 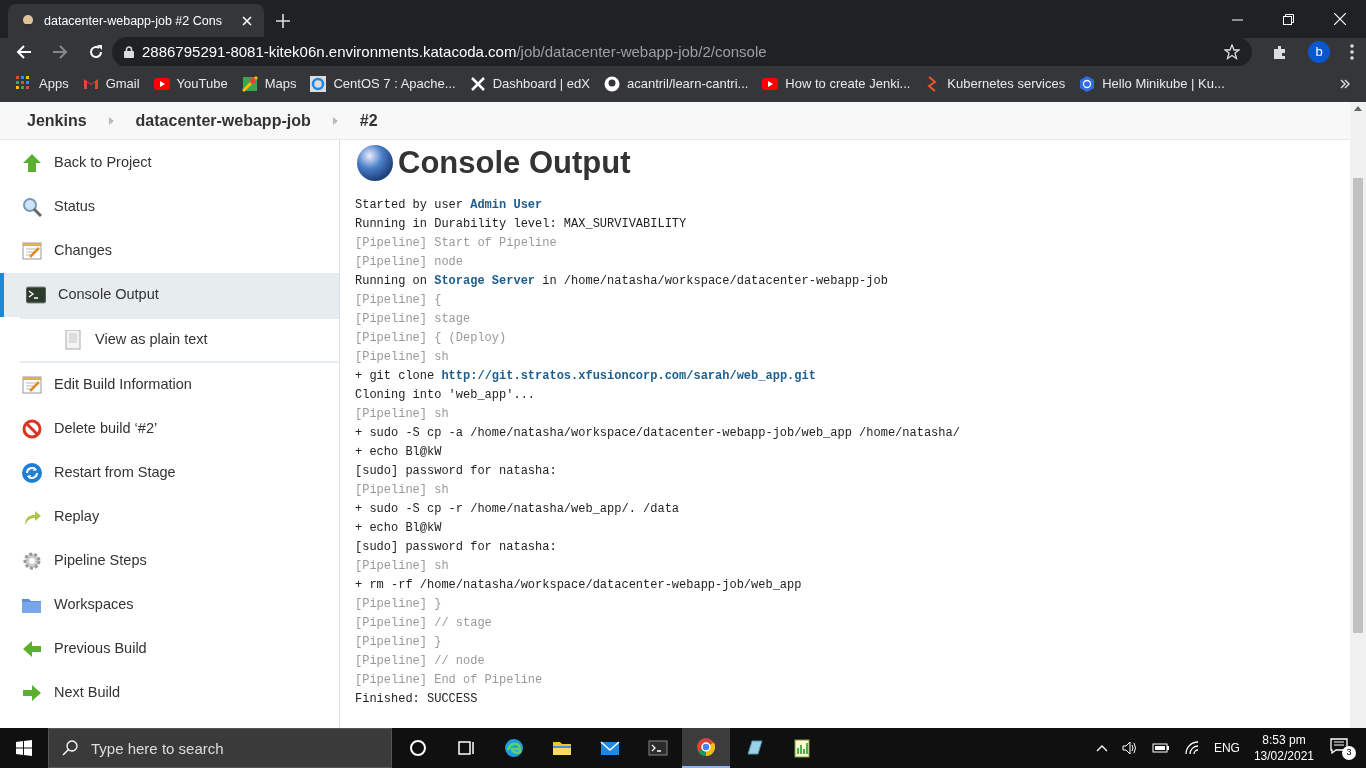 What do you see at coordinates (202, 84) in the screenshot?
I see `bookmark-link: YouTube` at bounding box center [202, 84].